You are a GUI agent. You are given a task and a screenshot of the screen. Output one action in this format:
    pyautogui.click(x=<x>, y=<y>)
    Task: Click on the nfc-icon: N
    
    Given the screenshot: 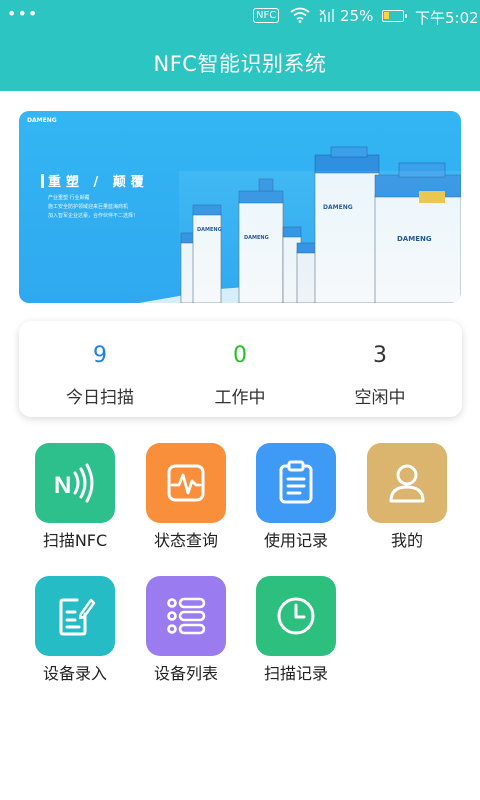 What is the action you would take?
    pyautogui.click(x=75, y=483)
    